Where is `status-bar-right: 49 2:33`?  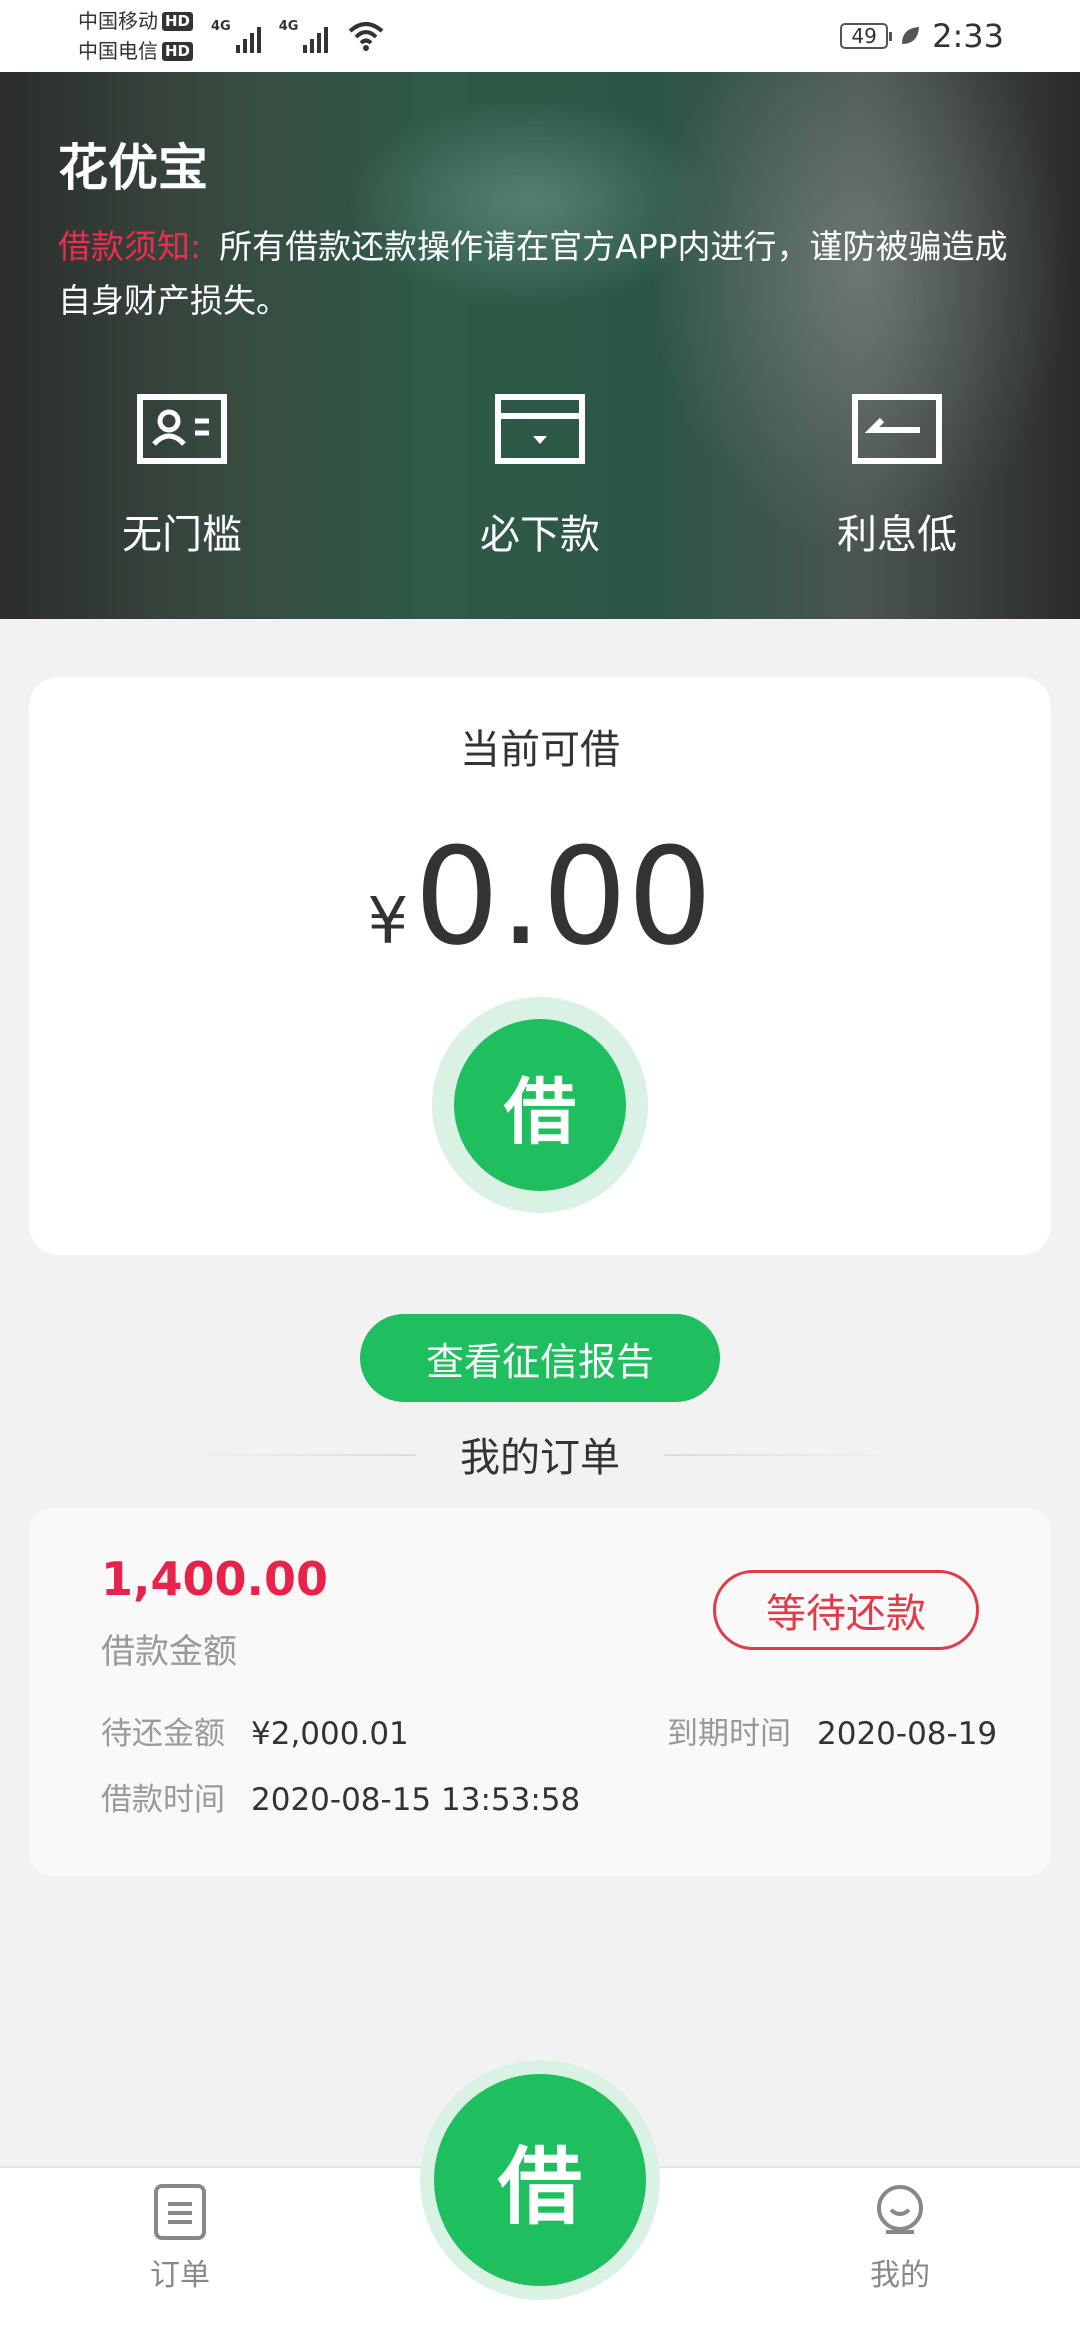 status-bar-right: 49 2:33 is located at coordinates (922, 36).